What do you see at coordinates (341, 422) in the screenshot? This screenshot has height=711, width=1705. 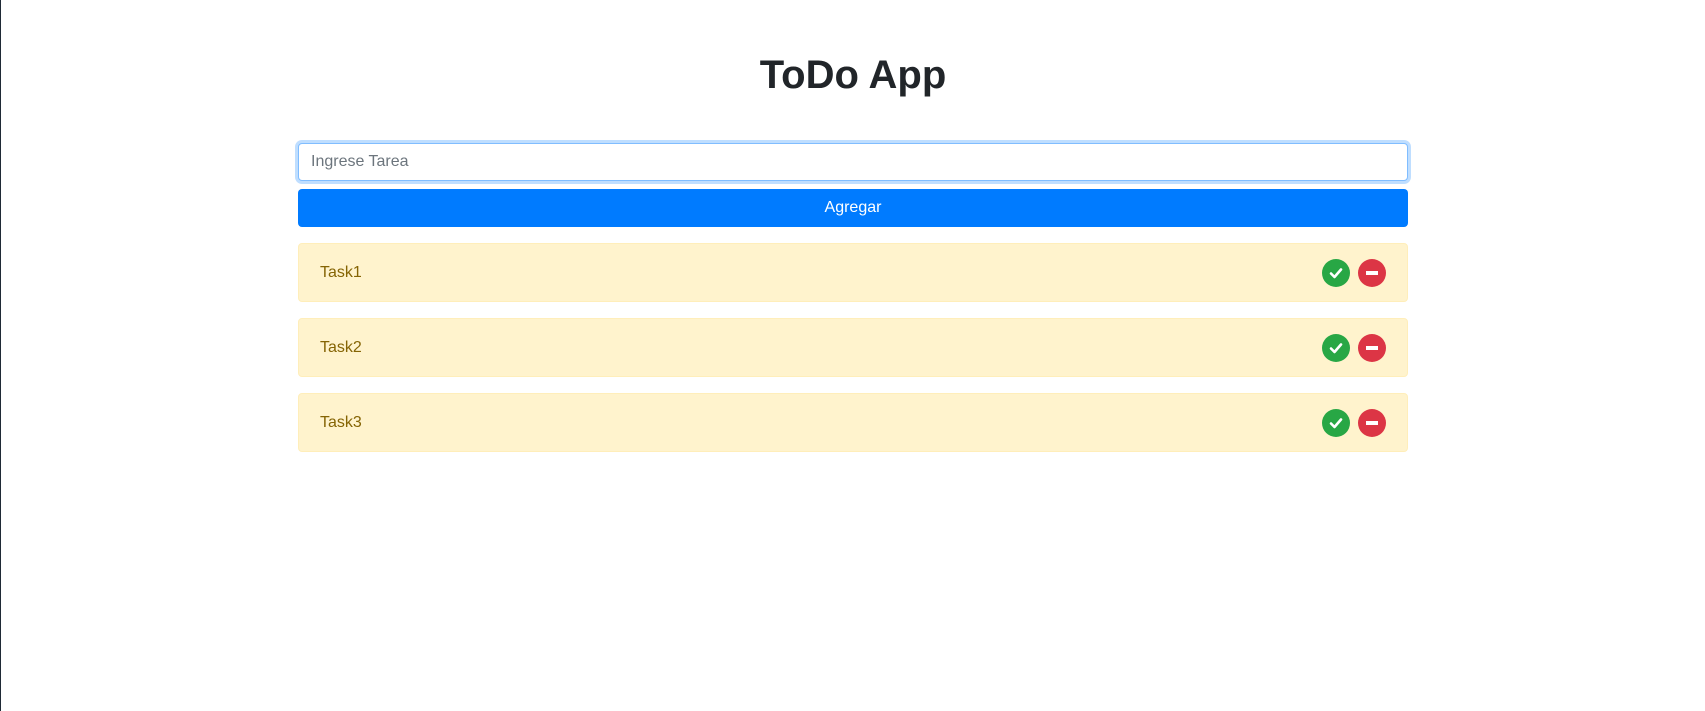 I see `task-label: Task3` at bounding box center [341, 422].